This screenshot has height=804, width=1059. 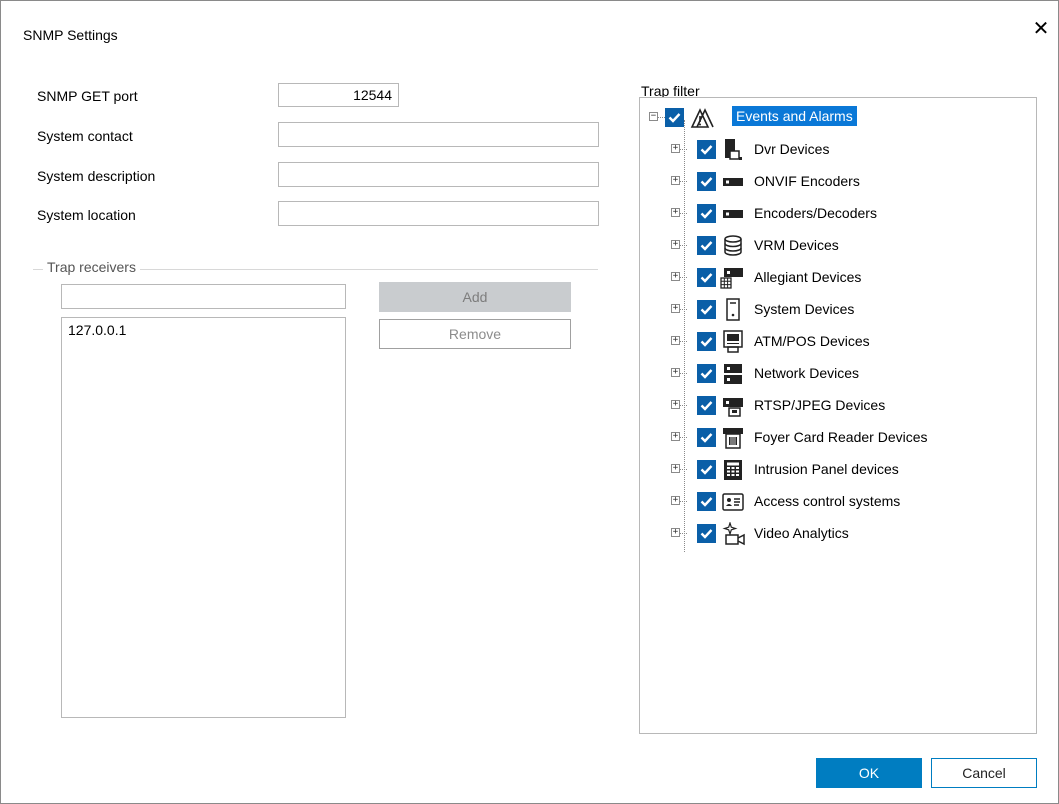 What do you see at coordinates (819, 405) in the screenshot?
I see `tree-node-label: RTSP/JPEG Devices` at bounding box center [819, 405].